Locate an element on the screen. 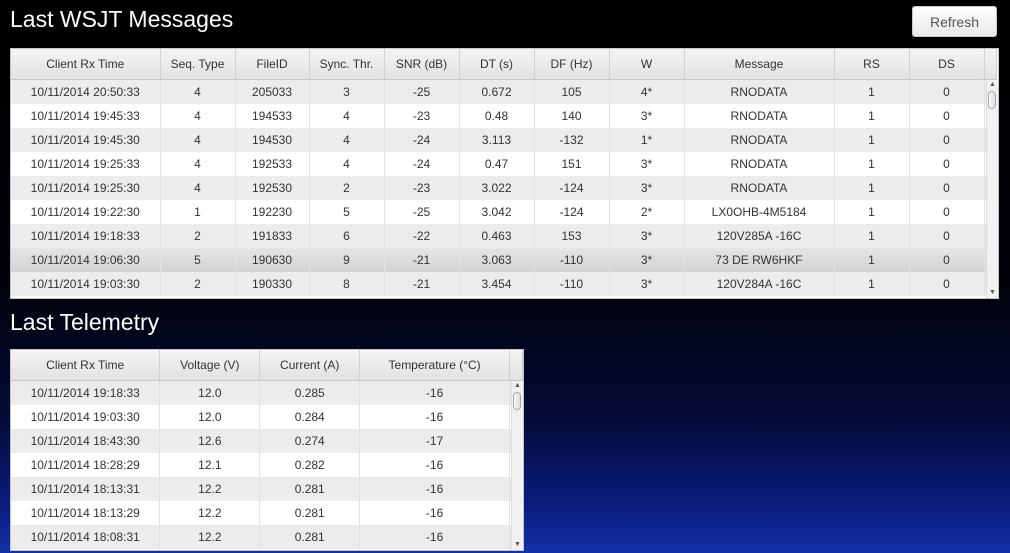  column-header: Current (A) is located at coordinates (310, 365).